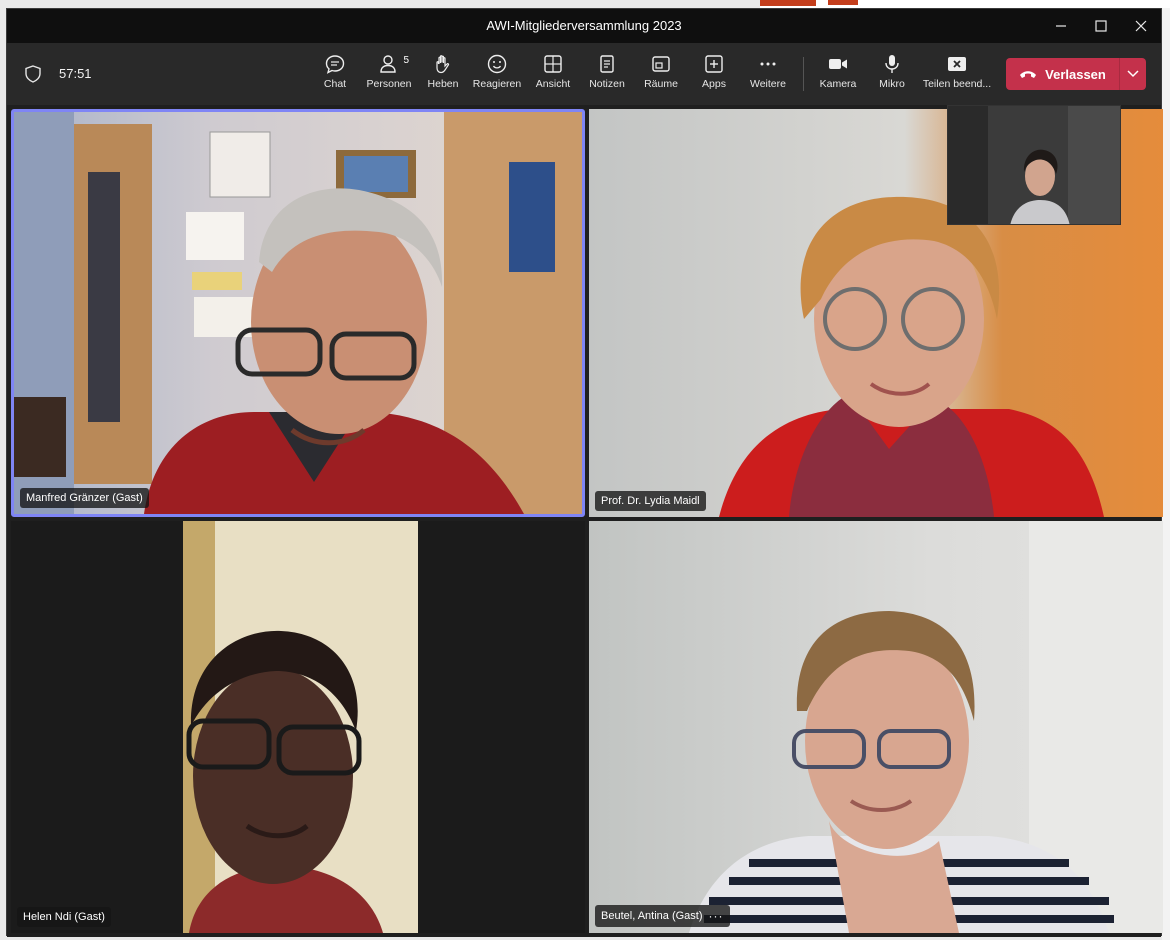  I want to click on people-label: Personen, so click(389, 84).